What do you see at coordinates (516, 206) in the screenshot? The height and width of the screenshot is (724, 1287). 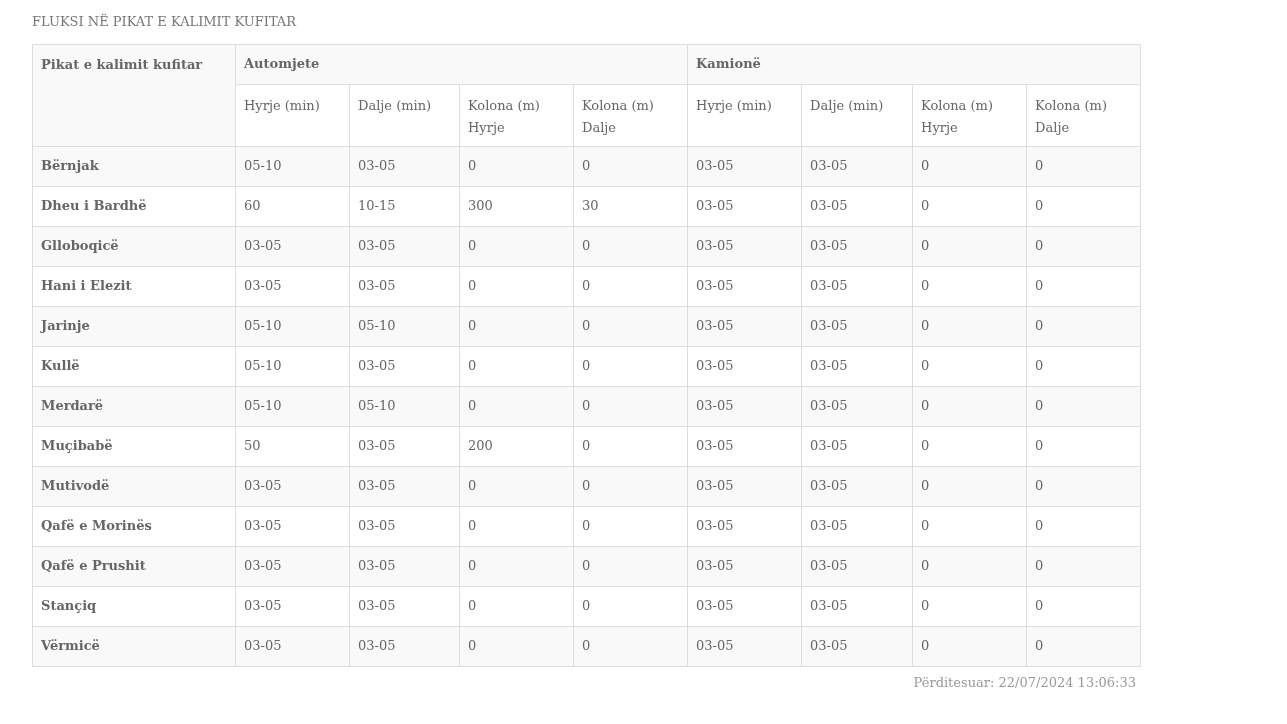 I see `table-cell: 300` at bounding box center [516, 206].